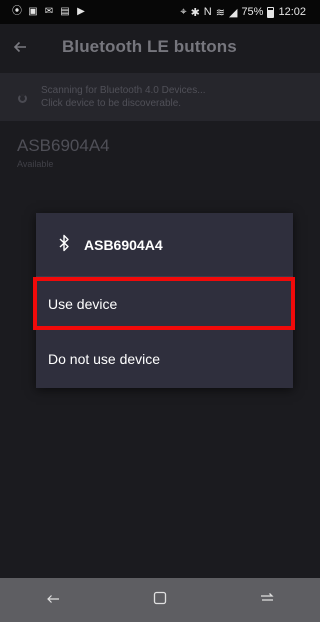 This screenshot has width=320, height=622. I want to click on location-icon: ⌖, so click(183, 11).